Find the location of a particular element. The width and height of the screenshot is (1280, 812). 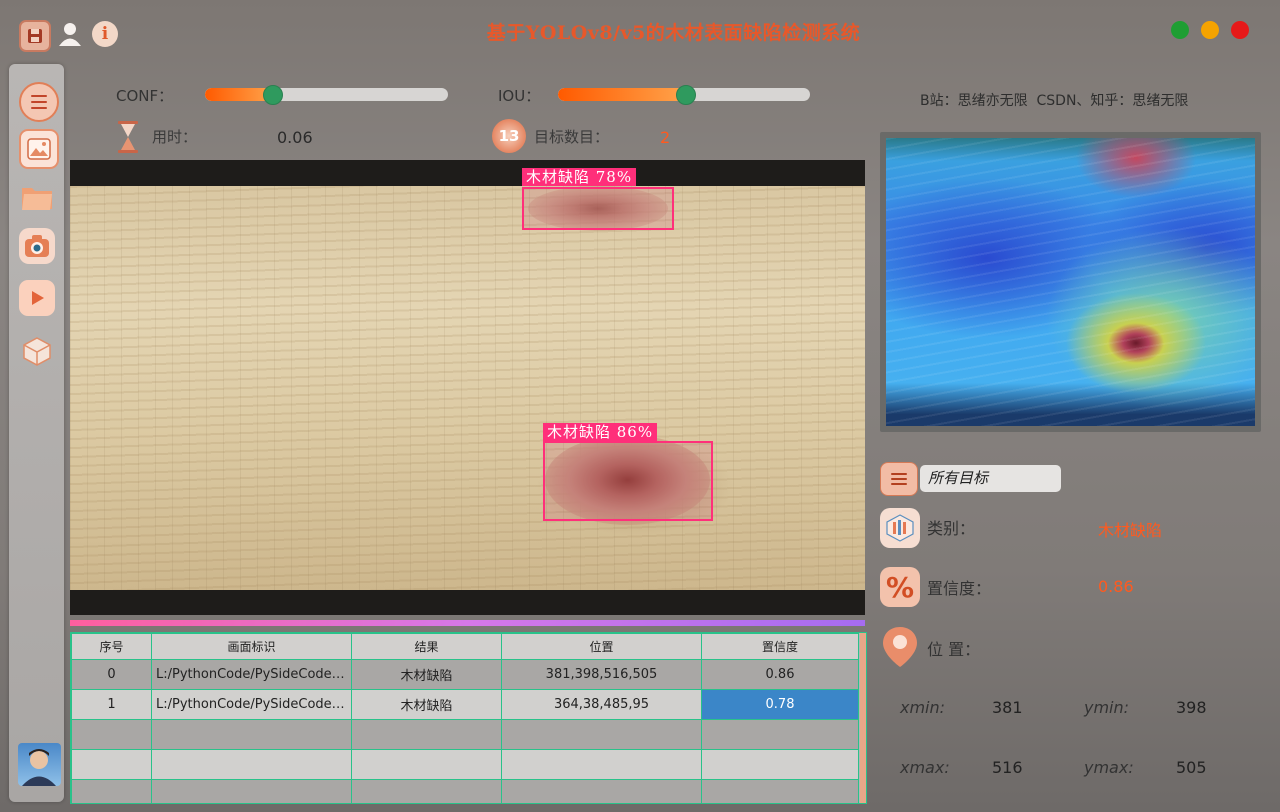

table-cell: 364,38,485,95 is located at coordinates (601, 704).